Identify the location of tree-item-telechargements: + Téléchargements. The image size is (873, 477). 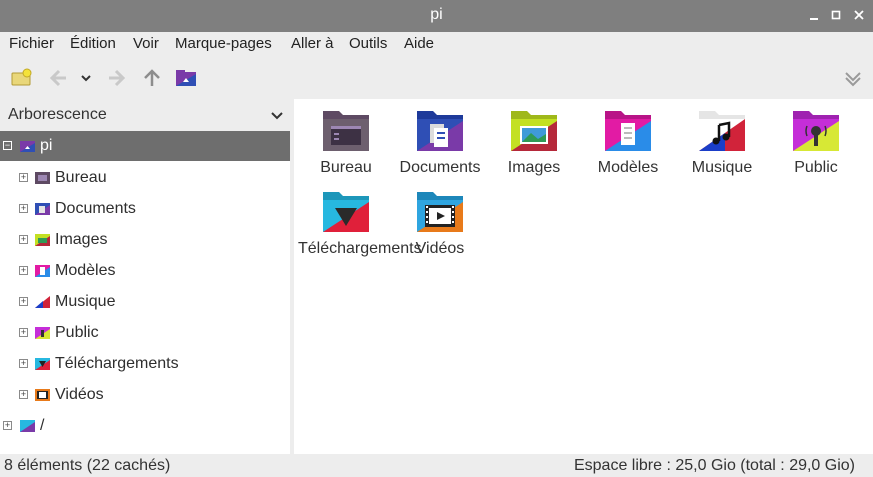
(145, 364).